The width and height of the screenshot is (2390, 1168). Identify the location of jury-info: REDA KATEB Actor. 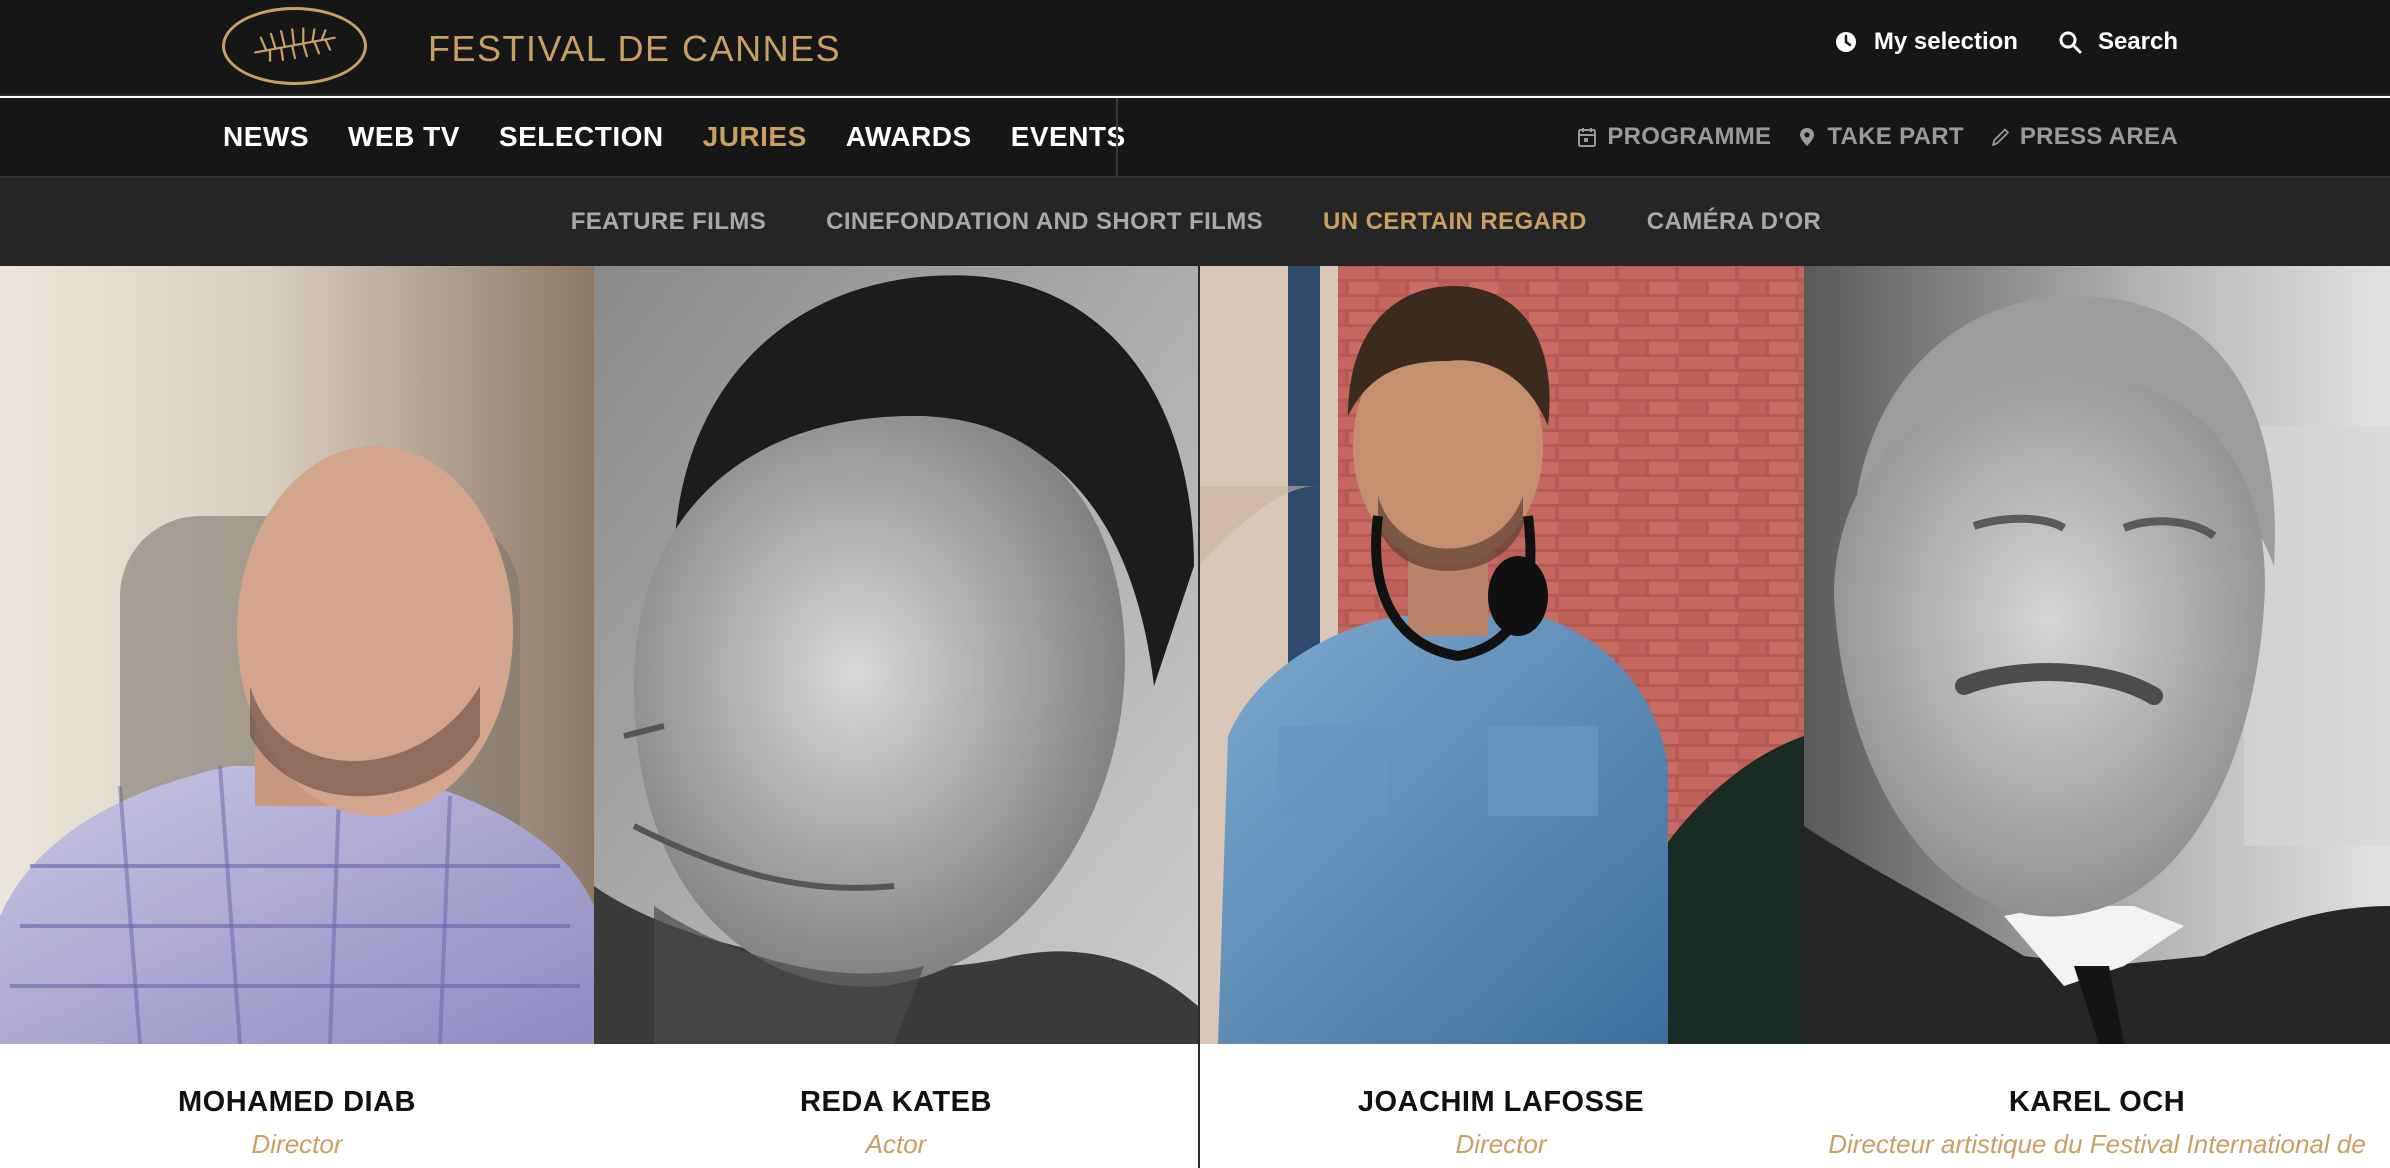
(896, 1106).